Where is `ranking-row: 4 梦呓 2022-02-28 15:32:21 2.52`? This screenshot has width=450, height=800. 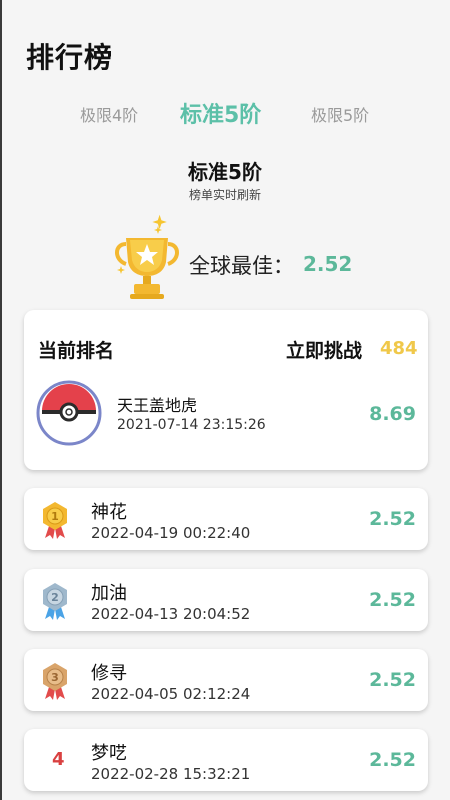 ranking-row: 4 梦呓 2022-02-28 15:32:21 2.52 is located at coordinates (226, 760).